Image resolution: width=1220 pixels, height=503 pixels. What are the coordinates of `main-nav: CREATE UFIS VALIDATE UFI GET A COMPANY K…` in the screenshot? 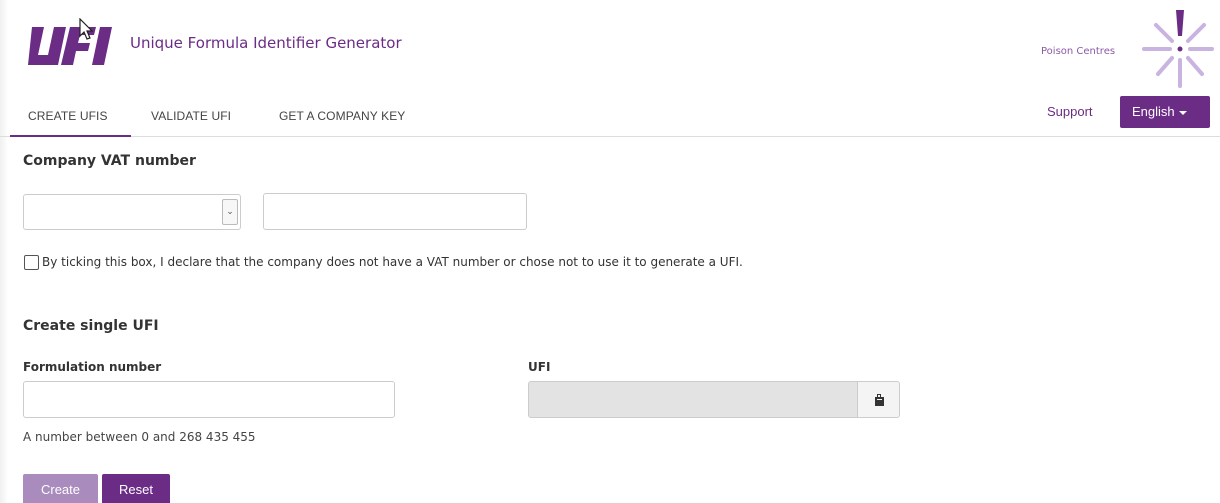 It's located at (610, 116).